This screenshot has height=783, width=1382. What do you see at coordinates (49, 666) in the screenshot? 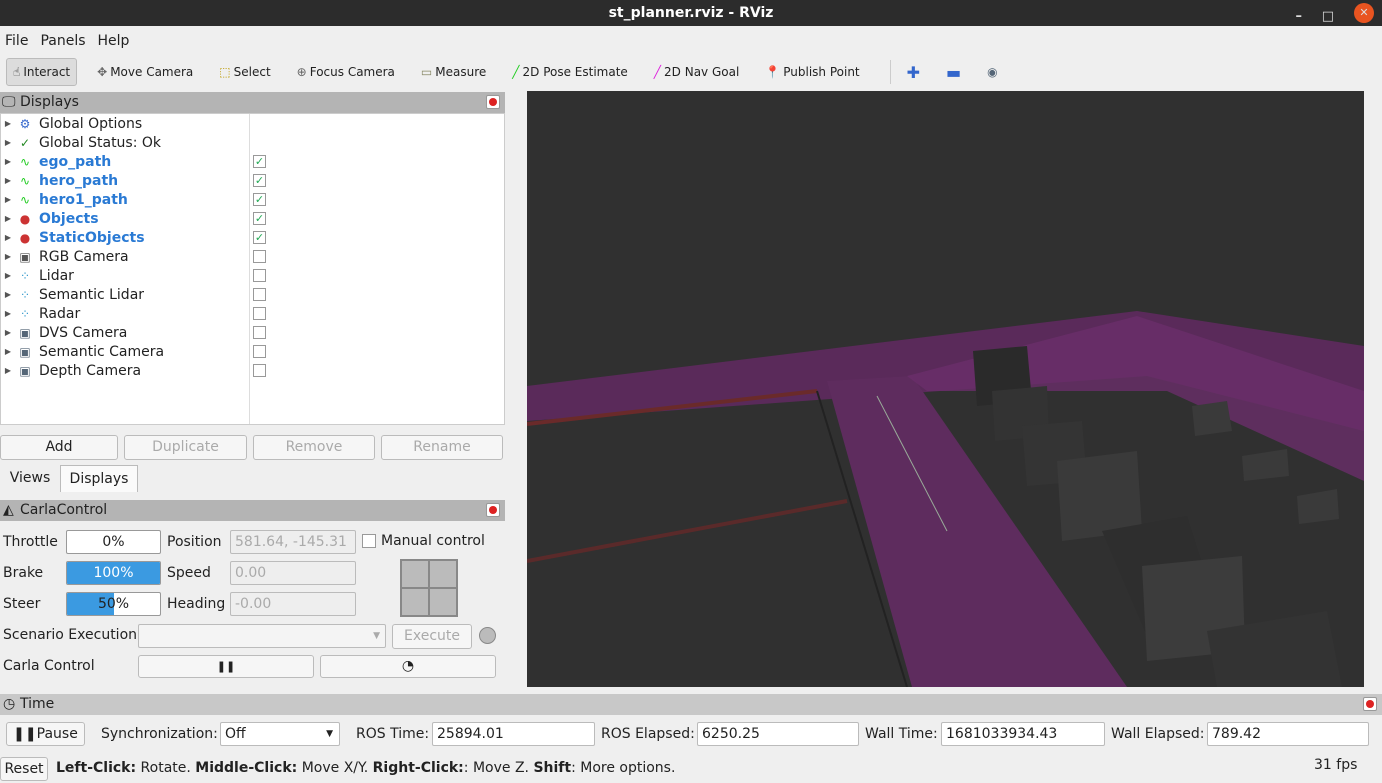
I see `carla-control-label: Carla Control` at bounding box center [49, 666].